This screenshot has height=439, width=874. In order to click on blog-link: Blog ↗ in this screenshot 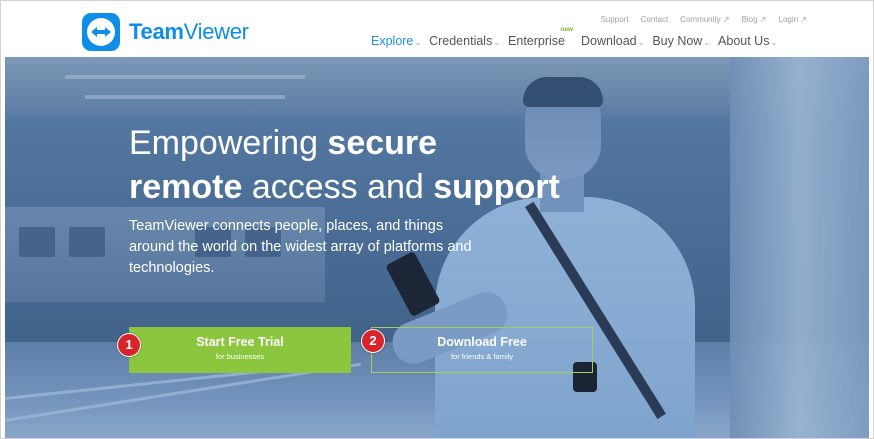, I will do `click(754, 19)`.